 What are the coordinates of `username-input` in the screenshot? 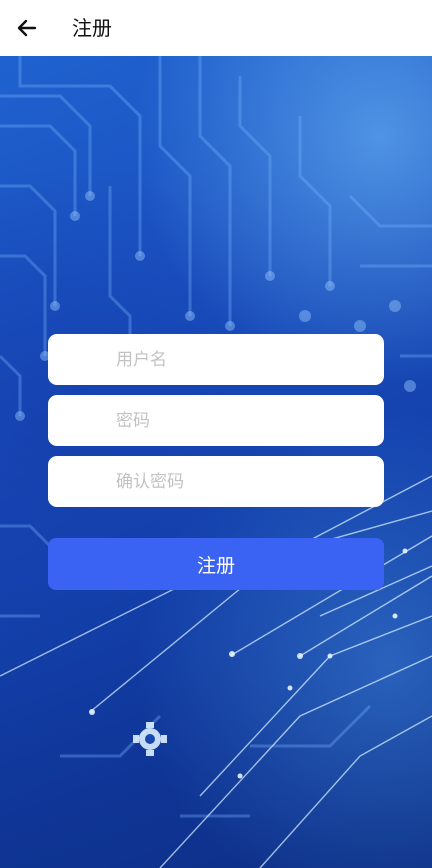 It's located at (216, 359).